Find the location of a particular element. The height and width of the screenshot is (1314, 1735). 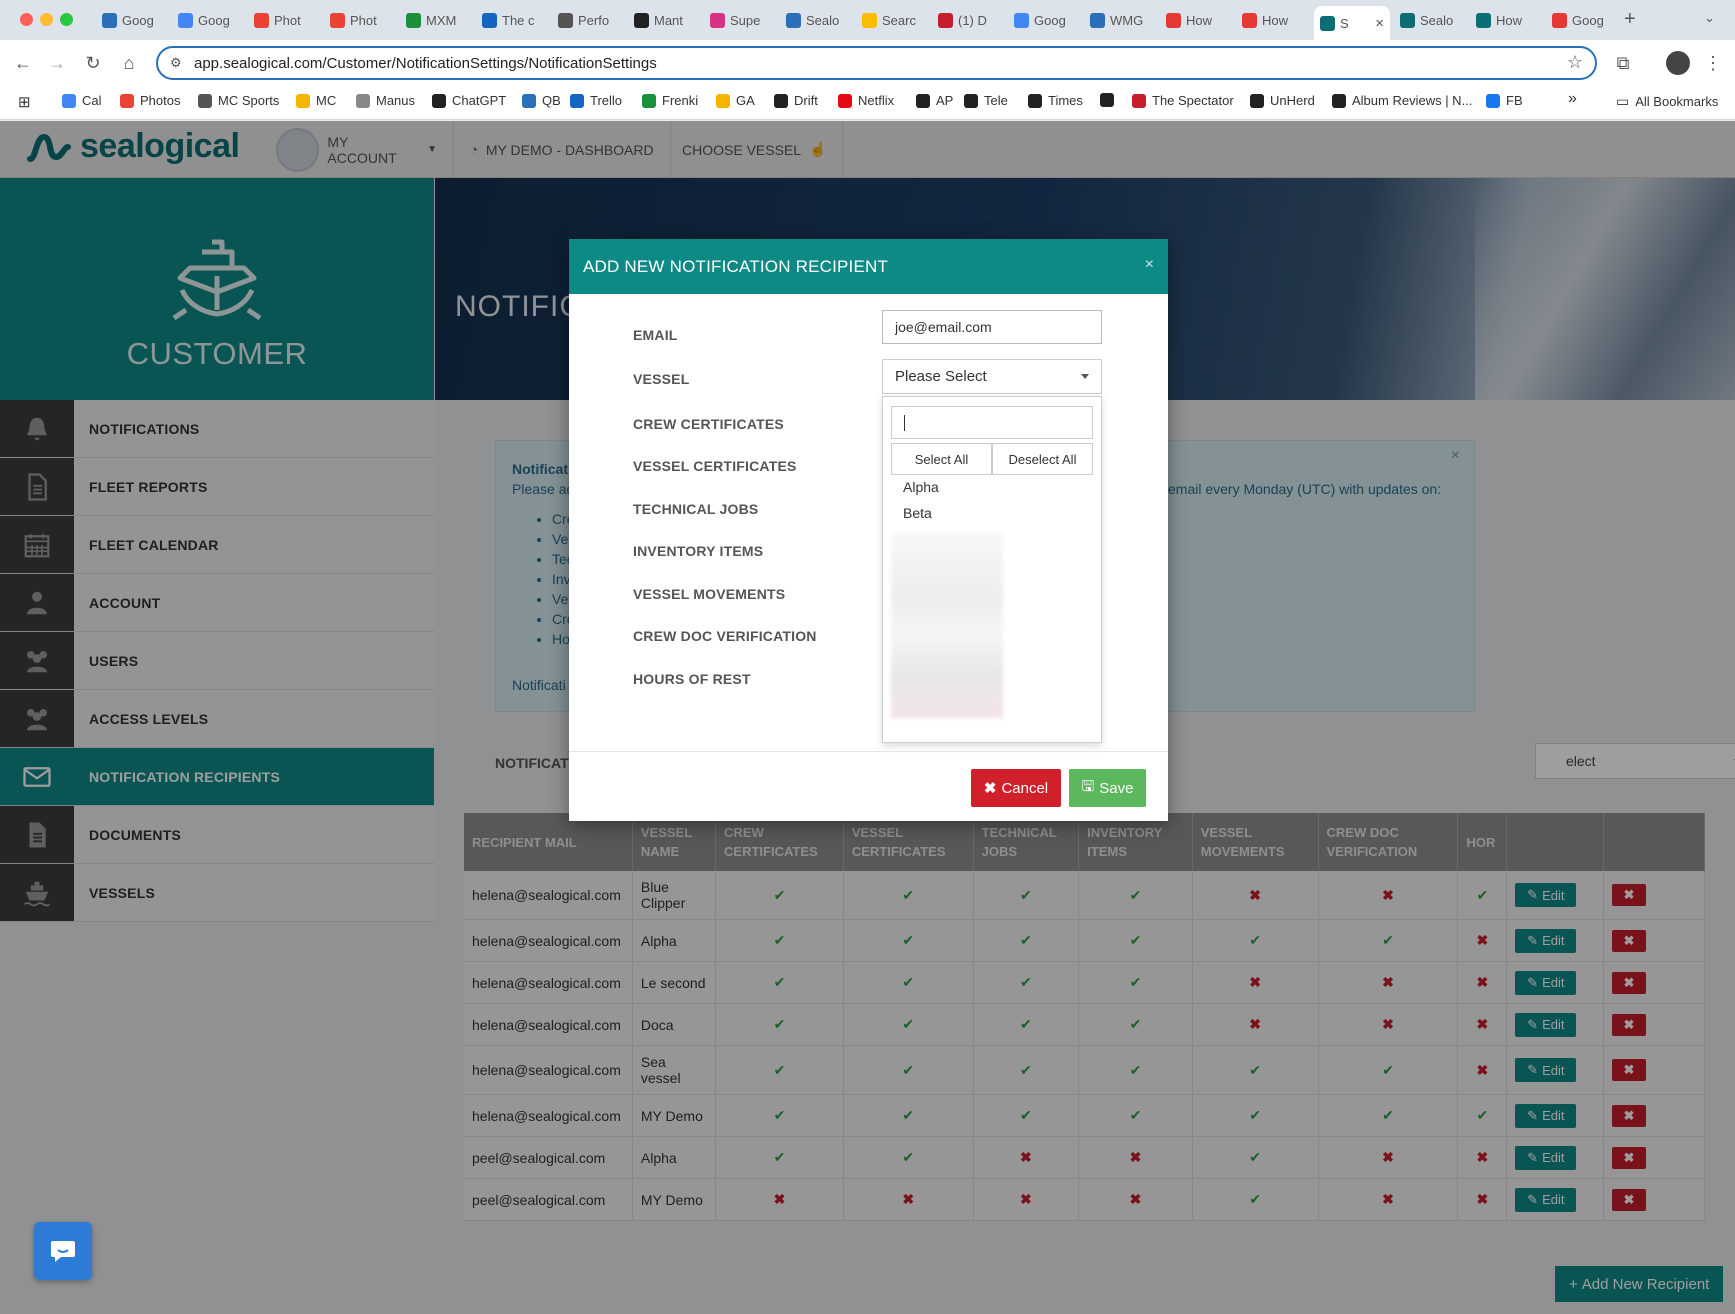

bookmark-item: MC is located at coordinates (316, 100).